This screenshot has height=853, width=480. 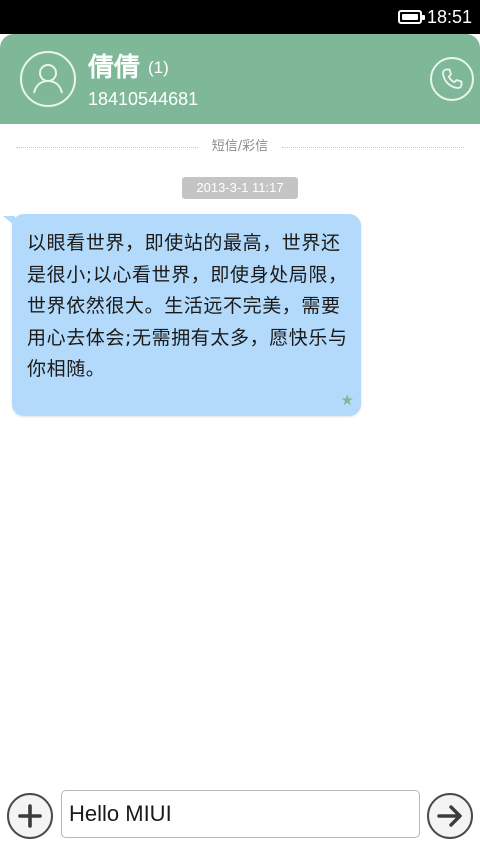 What do you see at coordinates (240, 188) in the screenshot?
I see `message-timestamp: 2013-3-1 11:17` at bounding box center [240, 188].